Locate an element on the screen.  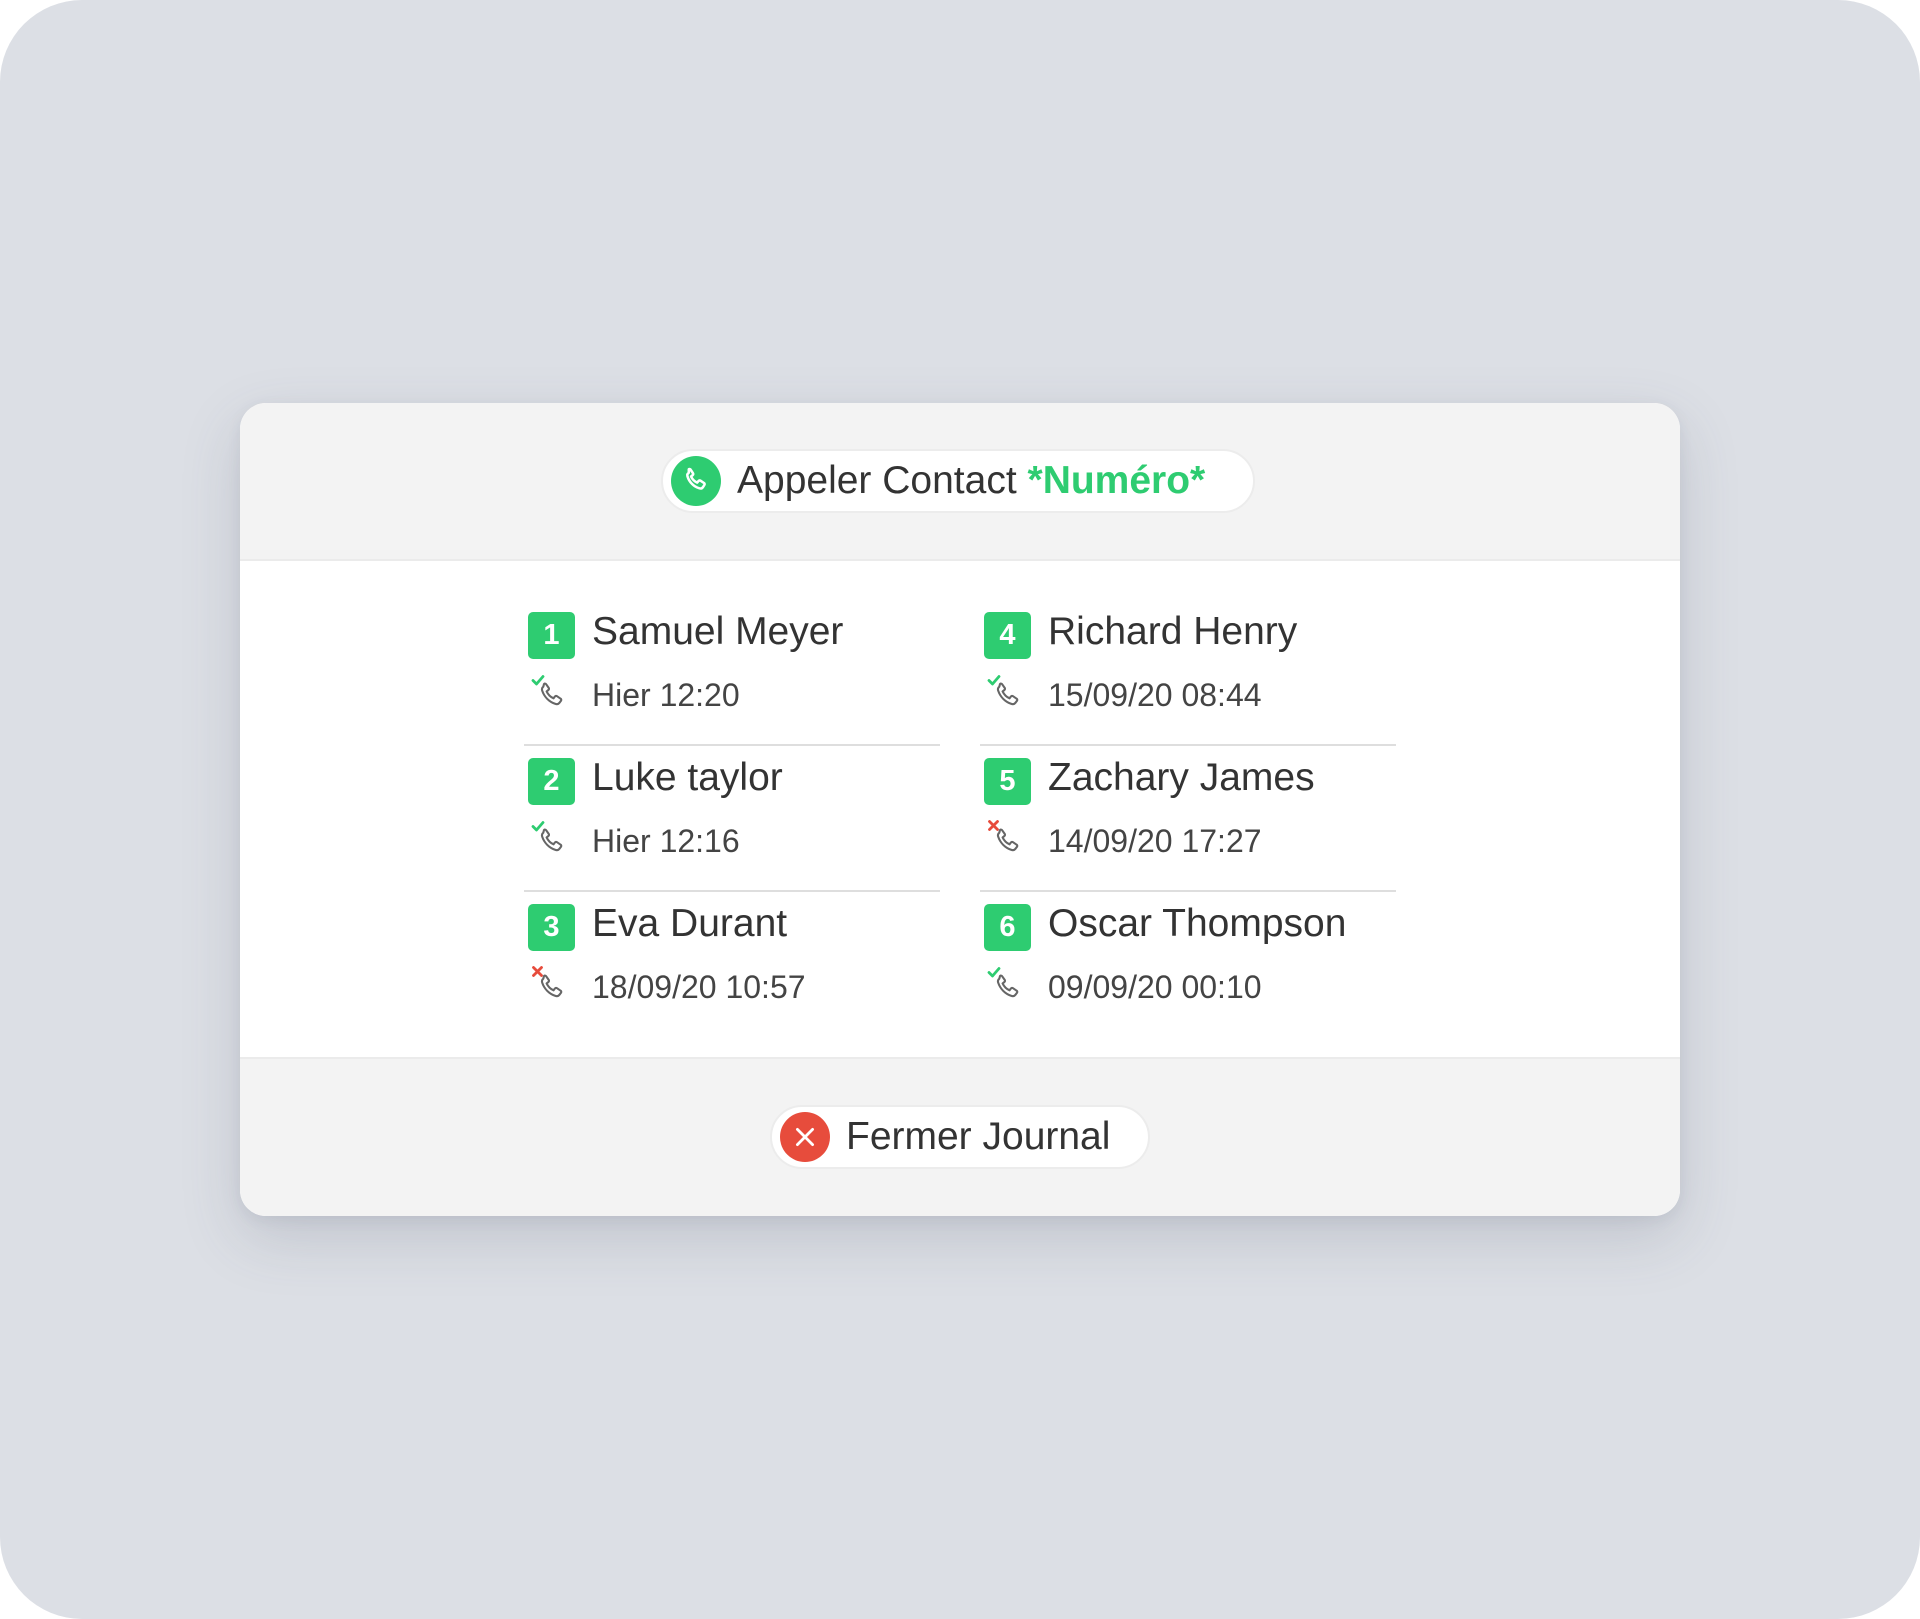
entry-index-badge: 2 is located at coordinates (551, 781).